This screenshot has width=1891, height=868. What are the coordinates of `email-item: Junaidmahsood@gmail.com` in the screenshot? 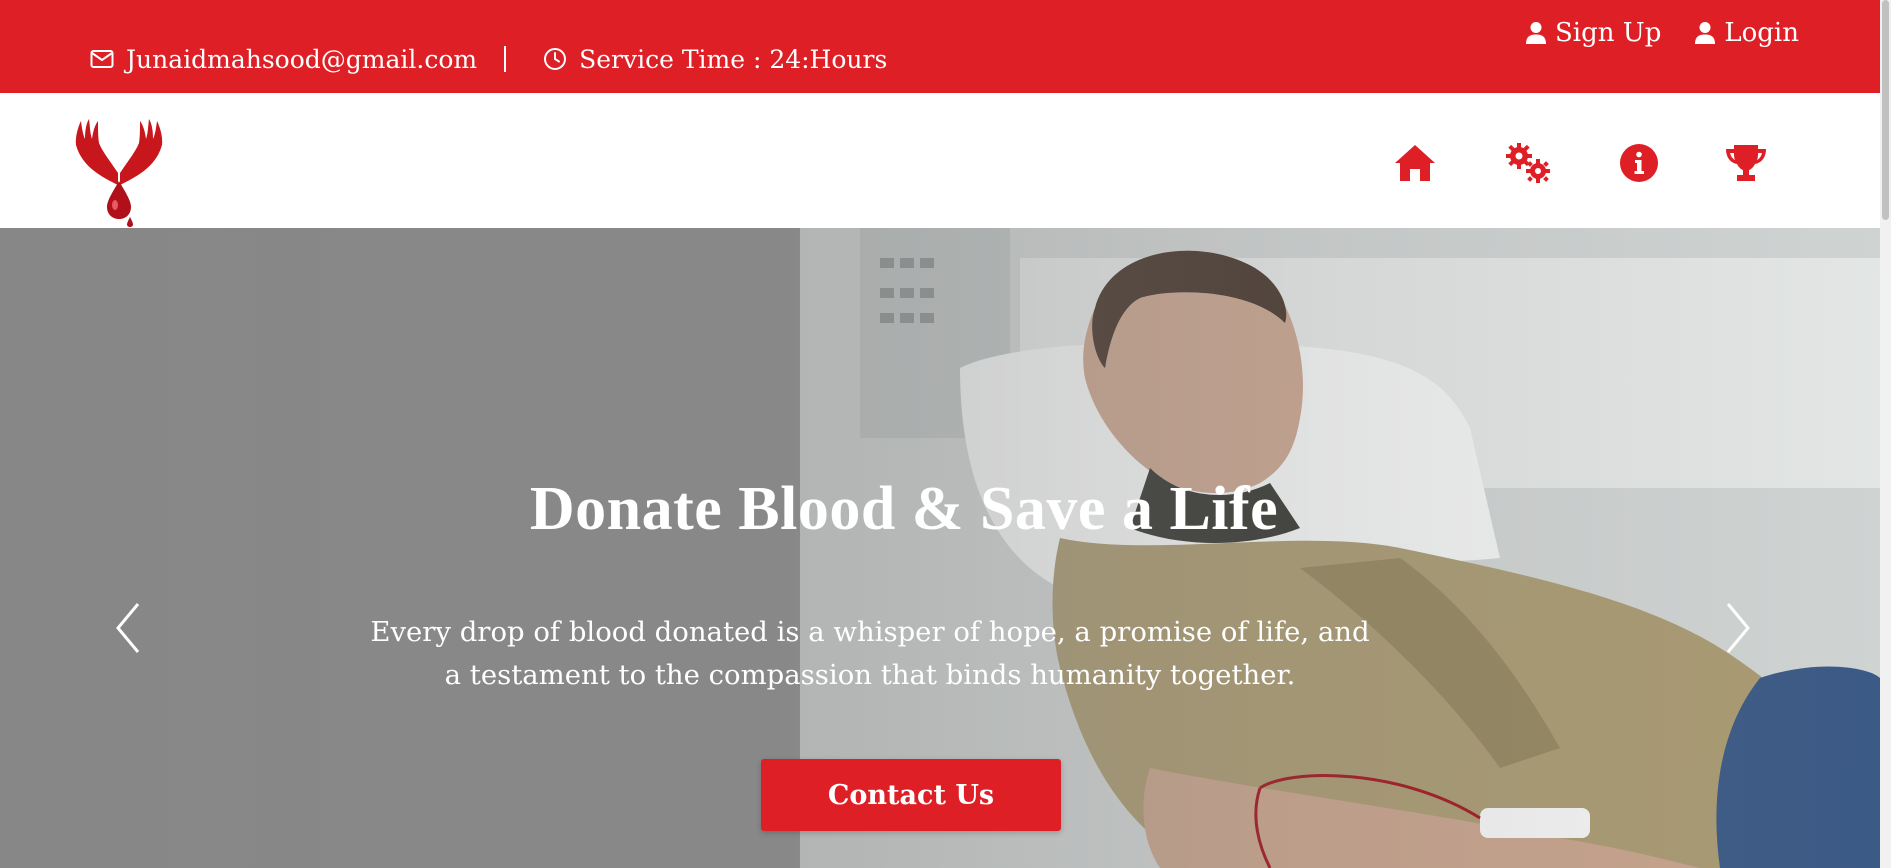 It's located at (283, 59).